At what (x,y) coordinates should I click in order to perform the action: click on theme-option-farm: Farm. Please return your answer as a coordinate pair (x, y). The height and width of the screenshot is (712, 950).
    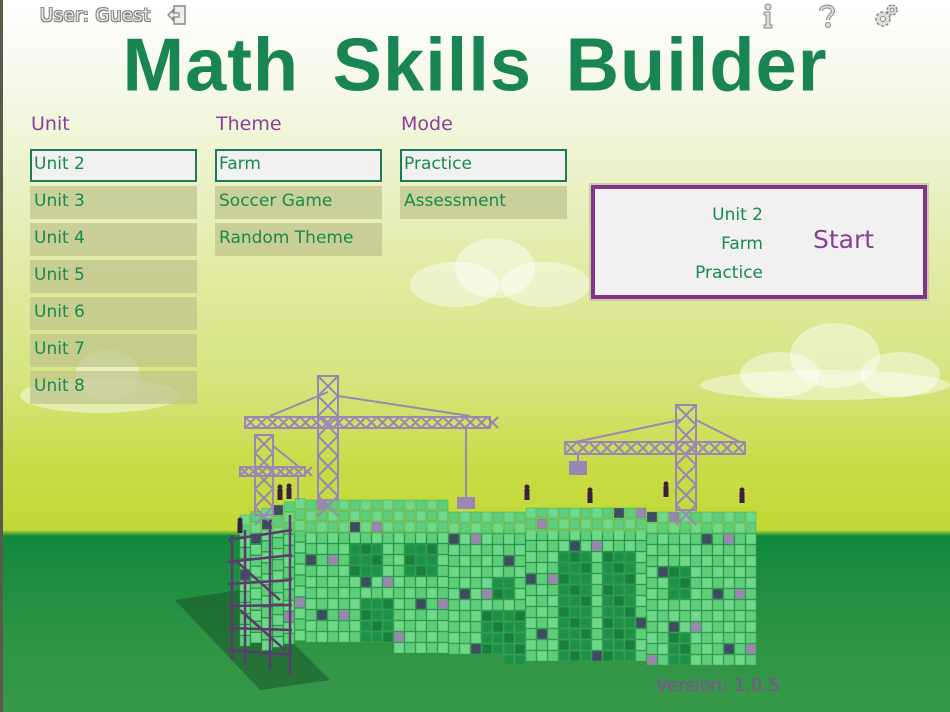
    Looking at the image, I should click on (298, 165).